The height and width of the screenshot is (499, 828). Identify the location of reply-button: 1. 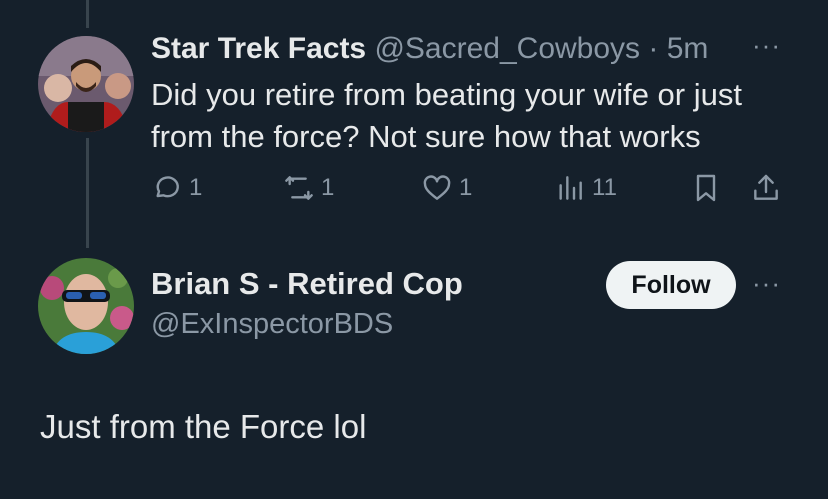
(176, 188).